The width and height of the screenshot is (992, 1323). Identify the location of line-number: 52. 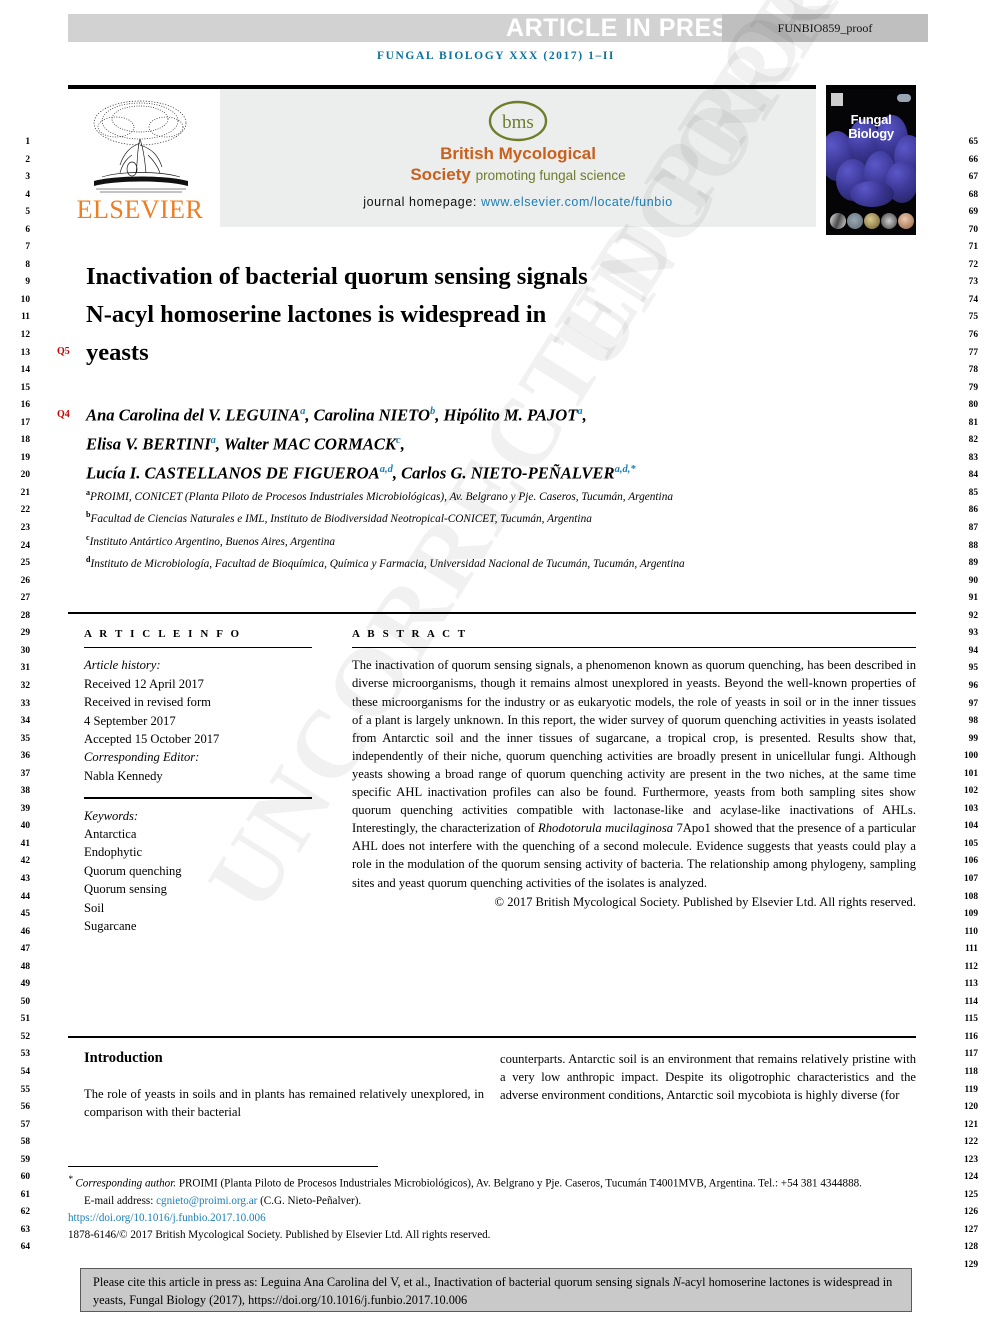
(25, 1036).